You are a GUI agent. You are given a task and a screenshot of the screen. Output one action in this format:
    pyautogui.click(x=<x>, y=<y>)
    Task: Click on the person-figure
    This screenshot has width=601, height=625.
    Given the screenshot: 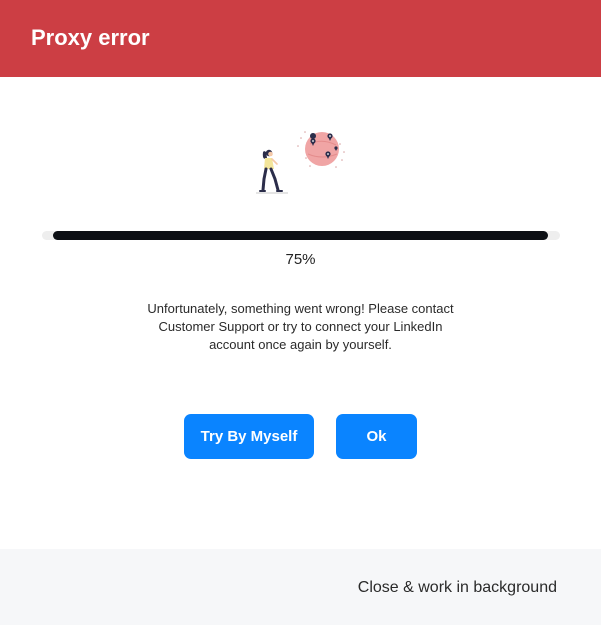 What is the action you would take?
    pyautogui.click(x=271, y=170)
    